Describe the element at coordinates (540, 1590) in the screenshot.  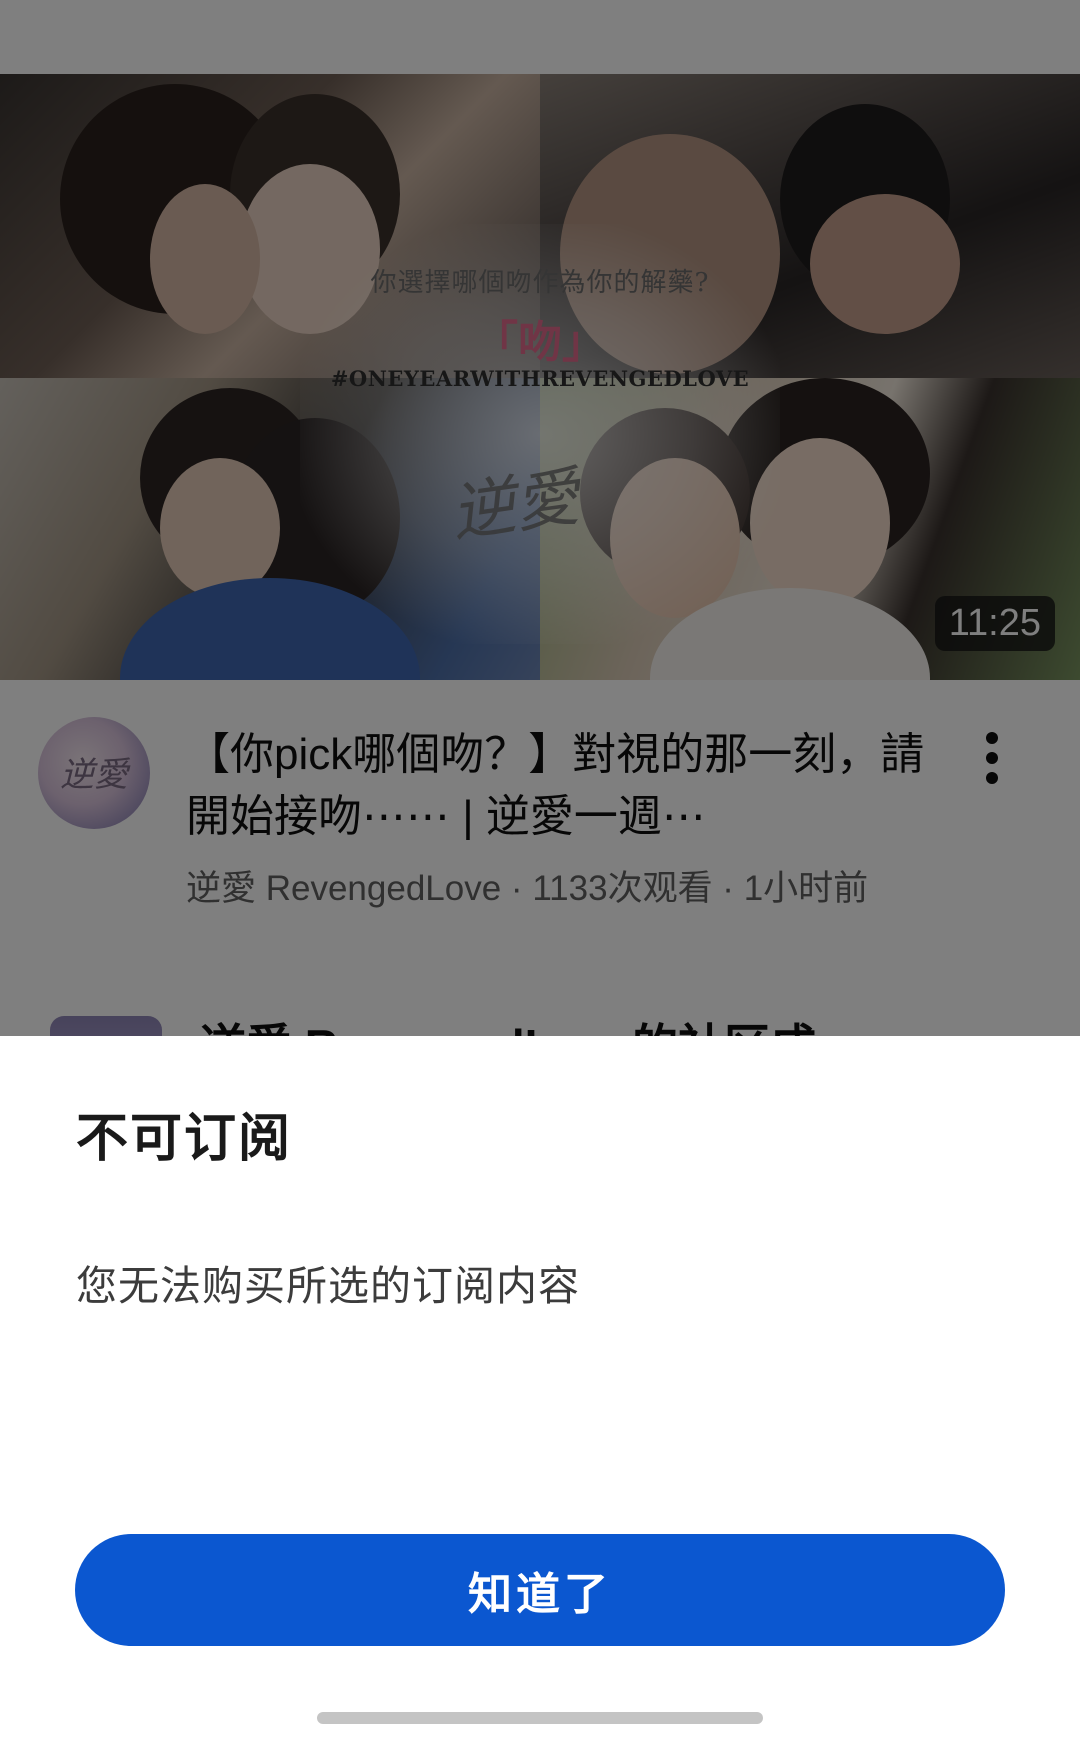
I see `got-it-button: 知道了` at that location.